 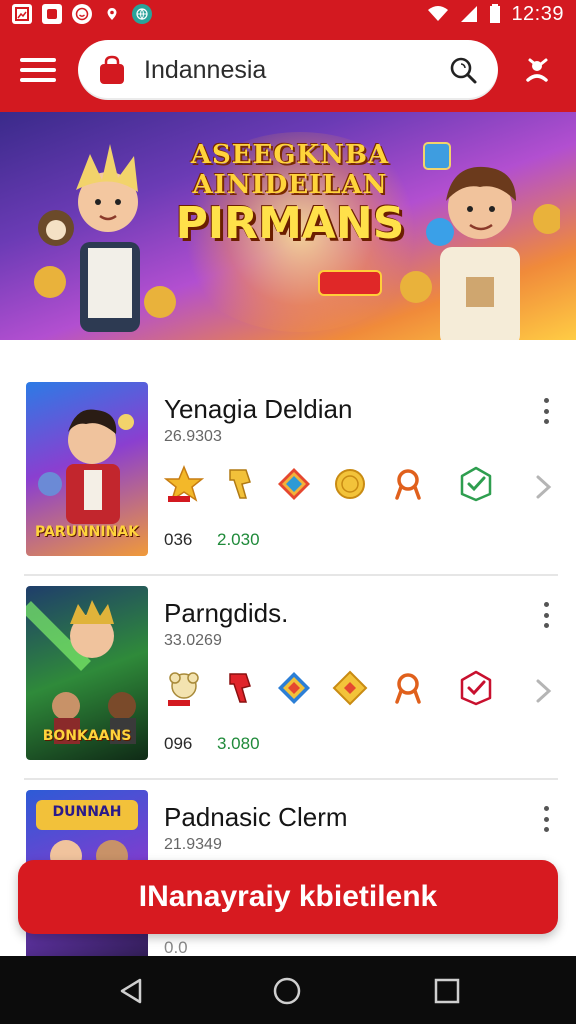 I want to click on location-icon, so click(x=112, y=14).